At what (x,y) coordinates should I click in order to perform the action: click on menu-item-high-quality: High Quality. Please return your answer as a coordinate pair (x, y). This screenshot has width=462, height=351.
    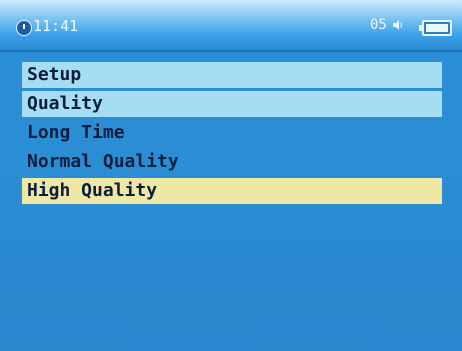
    Looking at the image, I should click on (232, 191).